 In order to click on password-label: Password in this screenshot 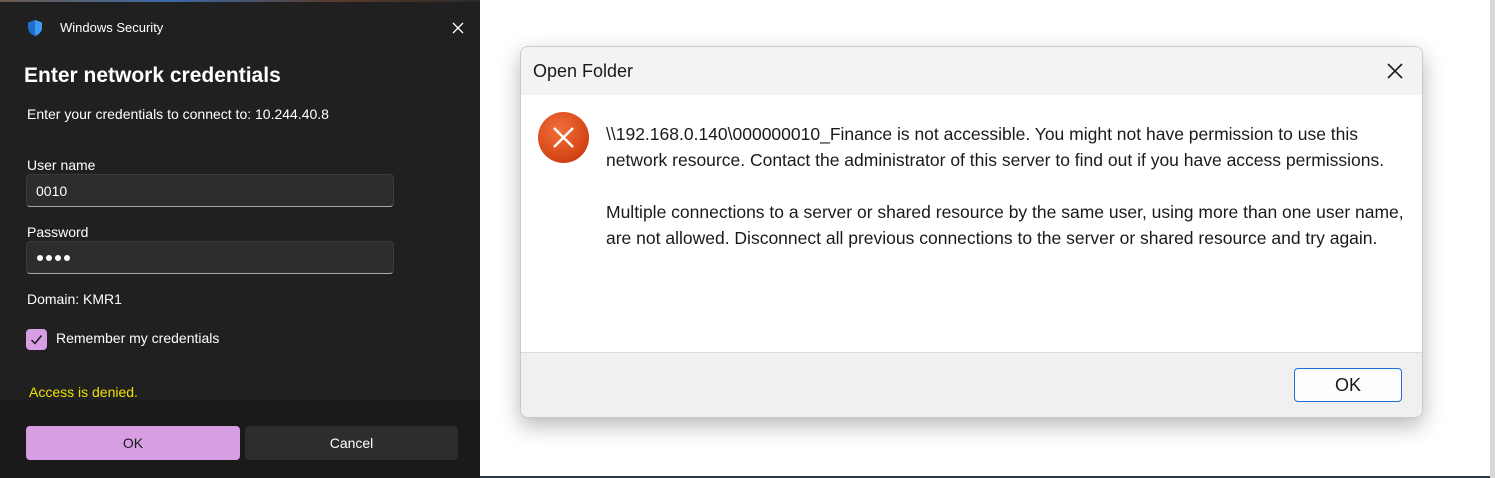, I will do `click(58, 232)`.